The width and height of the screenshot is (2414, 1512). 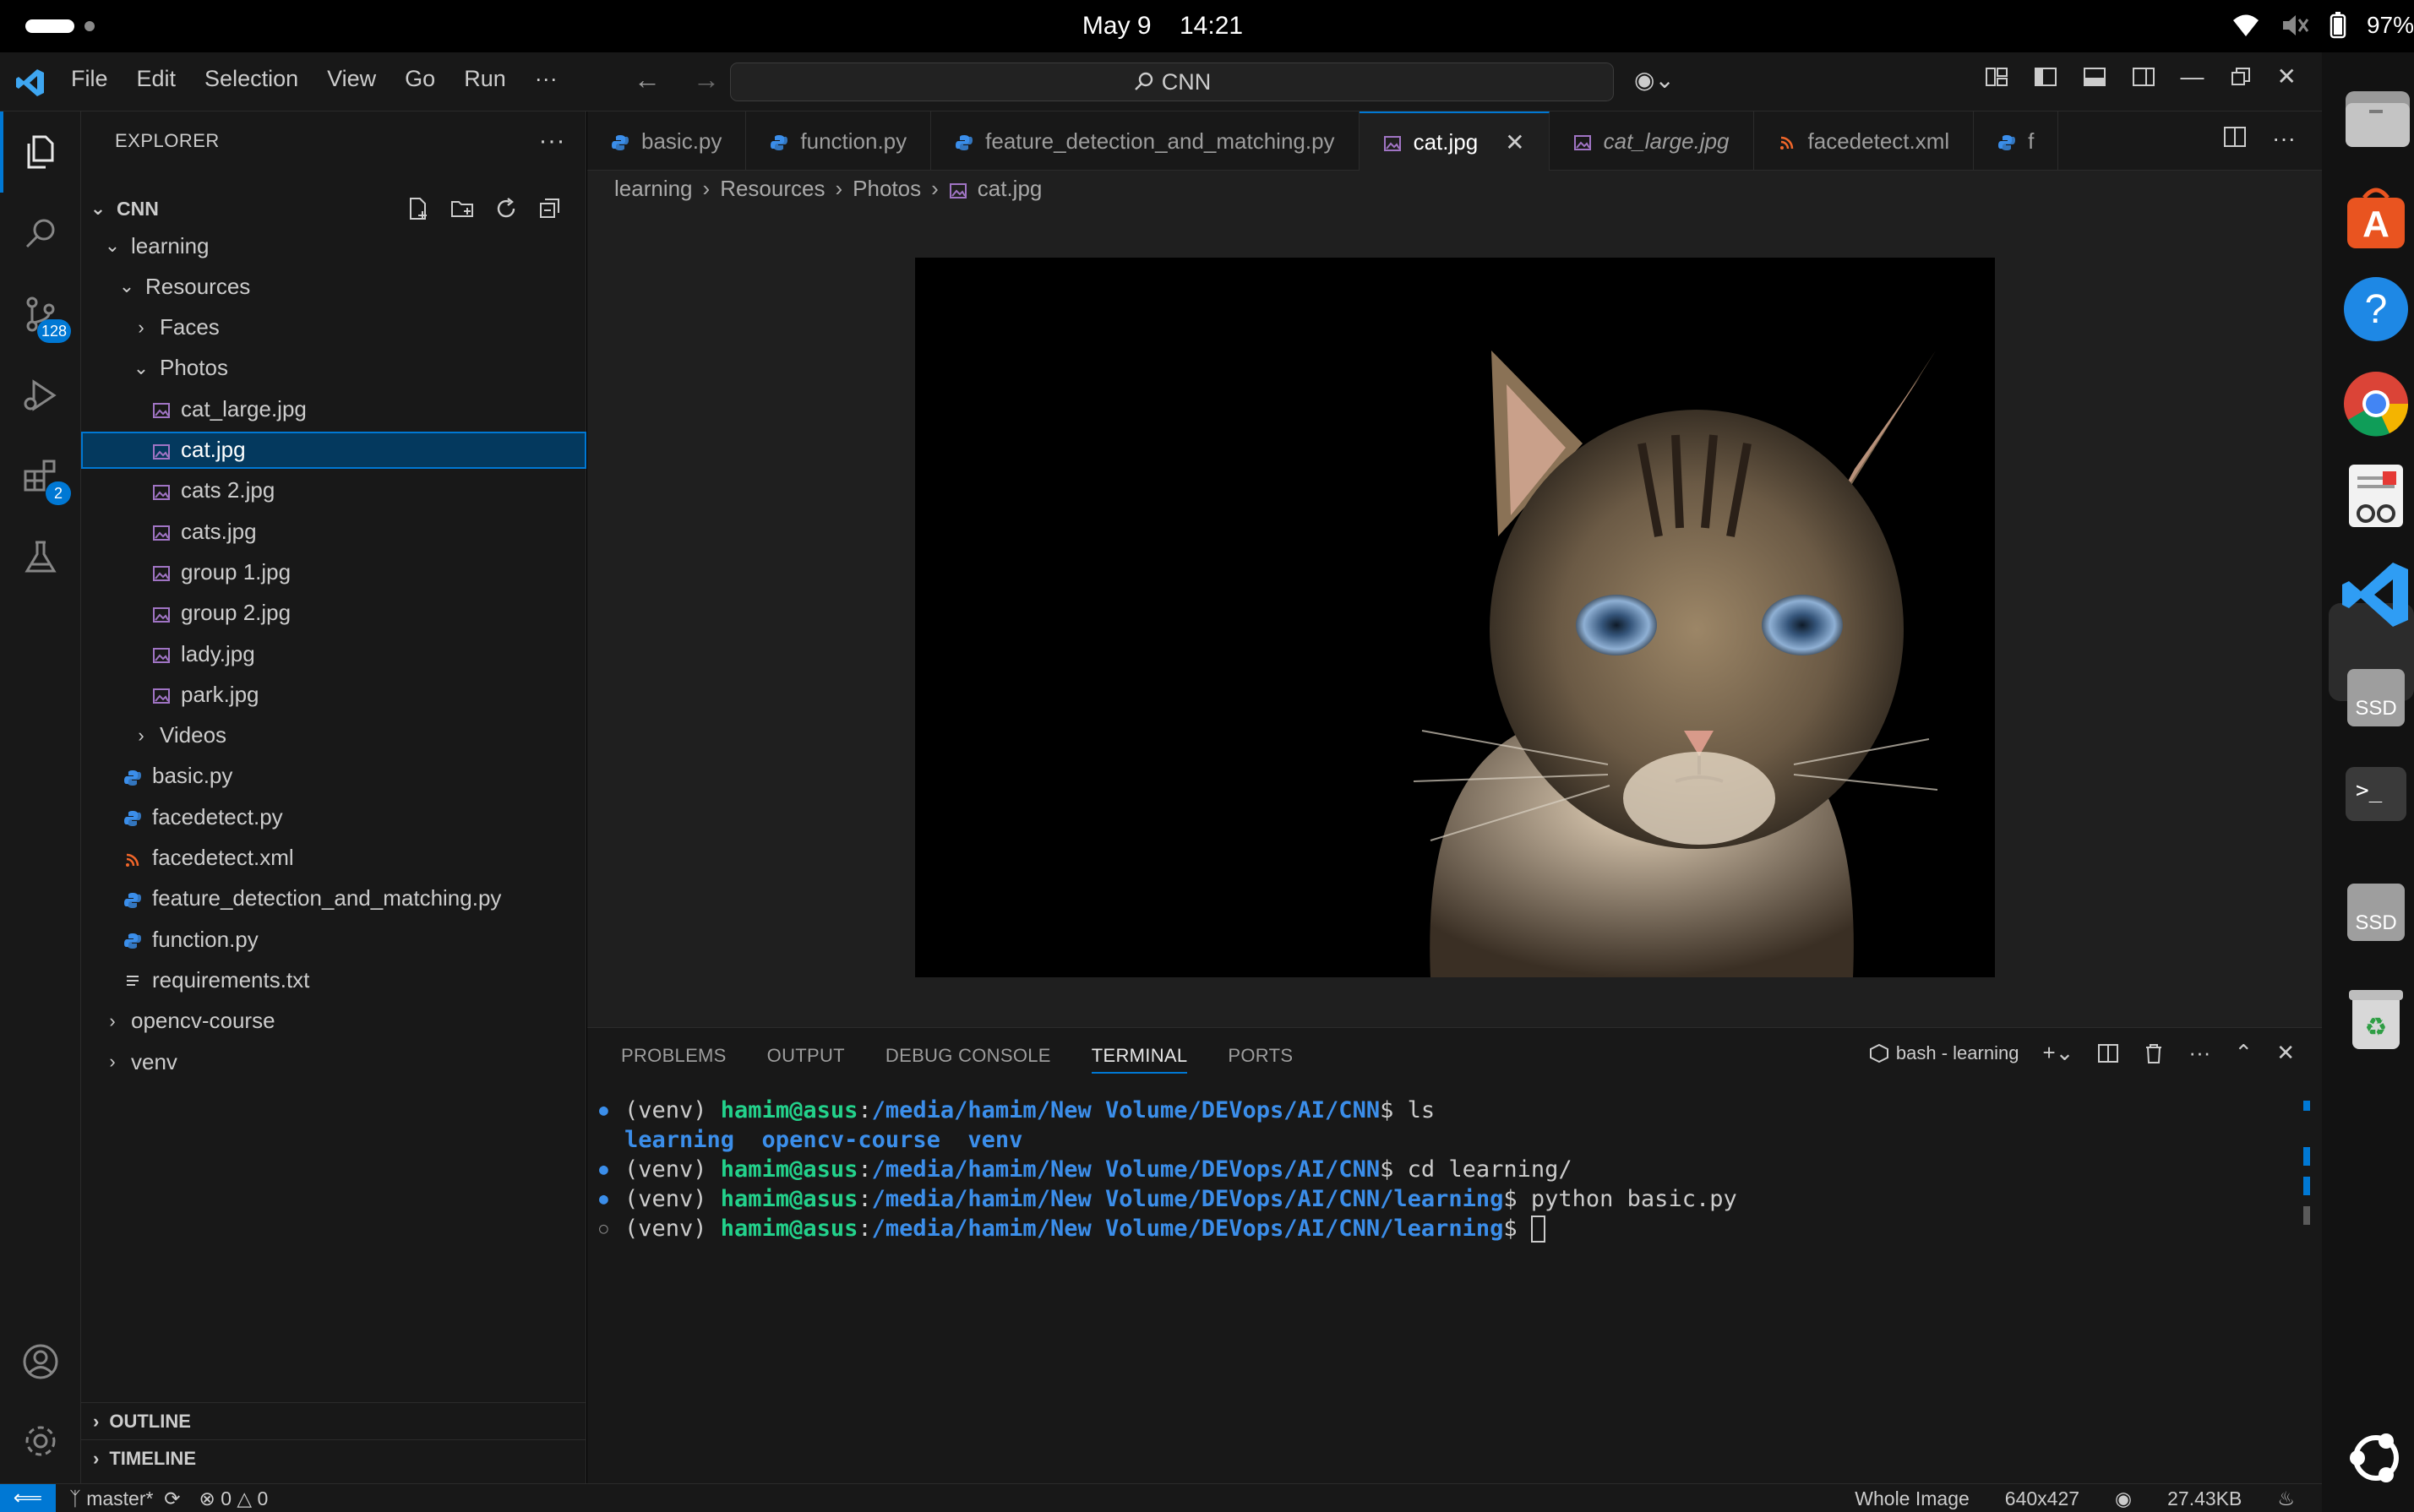 I want to click on outline-section-header: › OUTLINE, so click(x=333, y=1421).